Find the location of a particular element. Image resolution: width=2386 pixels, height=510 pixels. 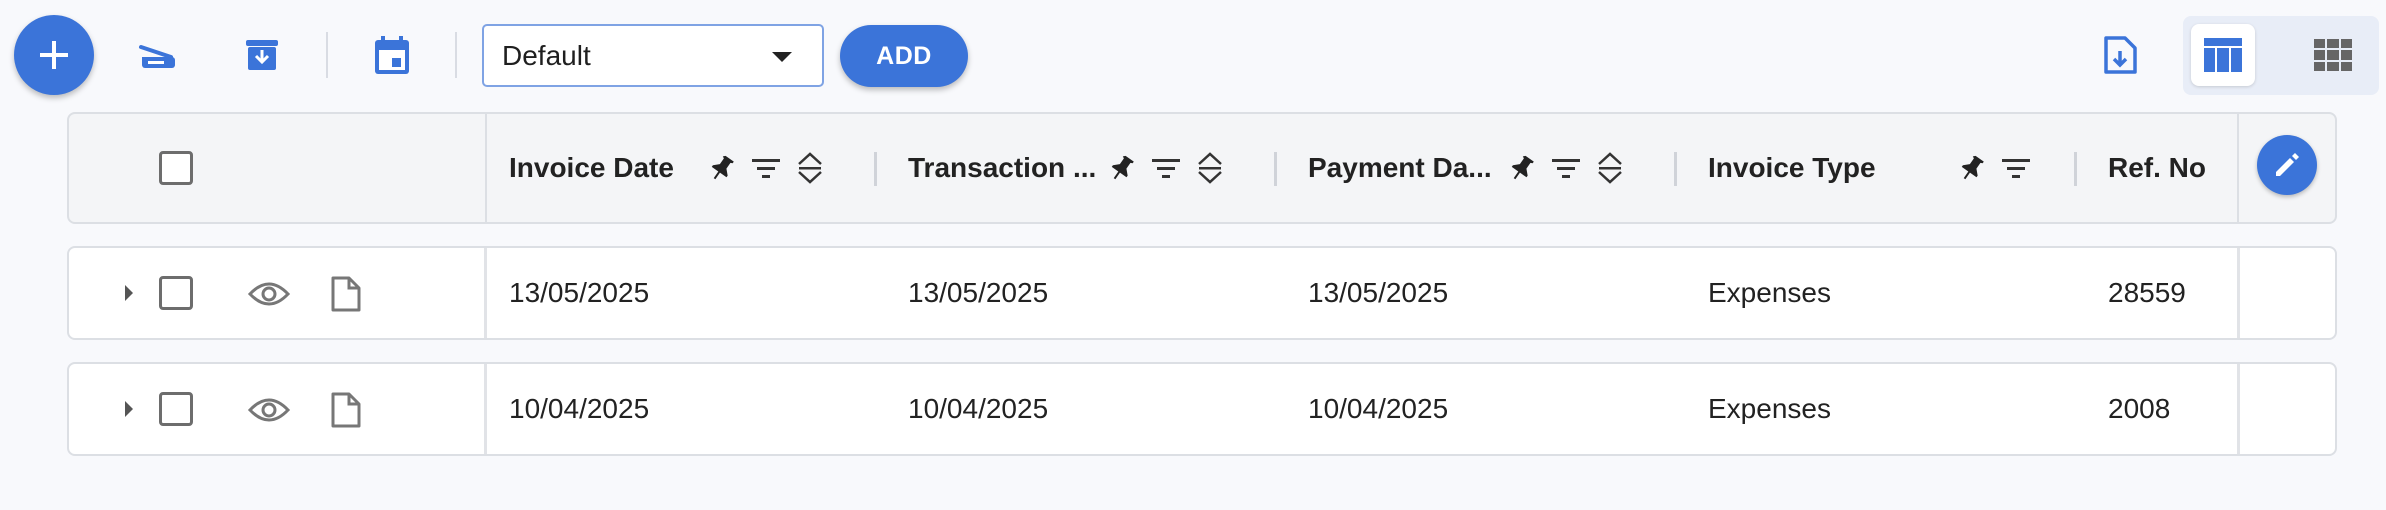

column-title: Invoice Type is located at coordinates (1792, 167).